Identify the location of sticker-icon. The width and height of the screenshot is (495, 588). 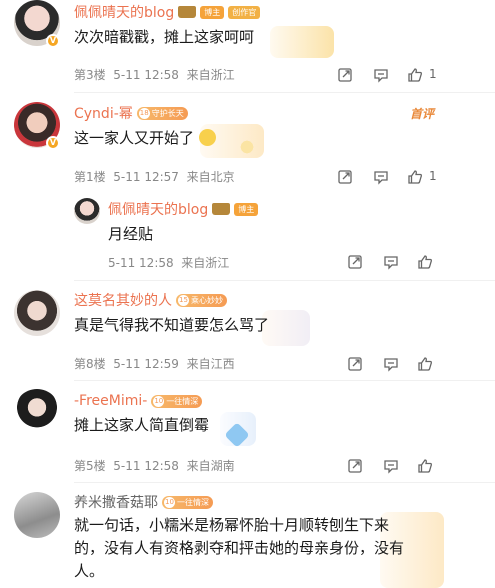
(247, 147).